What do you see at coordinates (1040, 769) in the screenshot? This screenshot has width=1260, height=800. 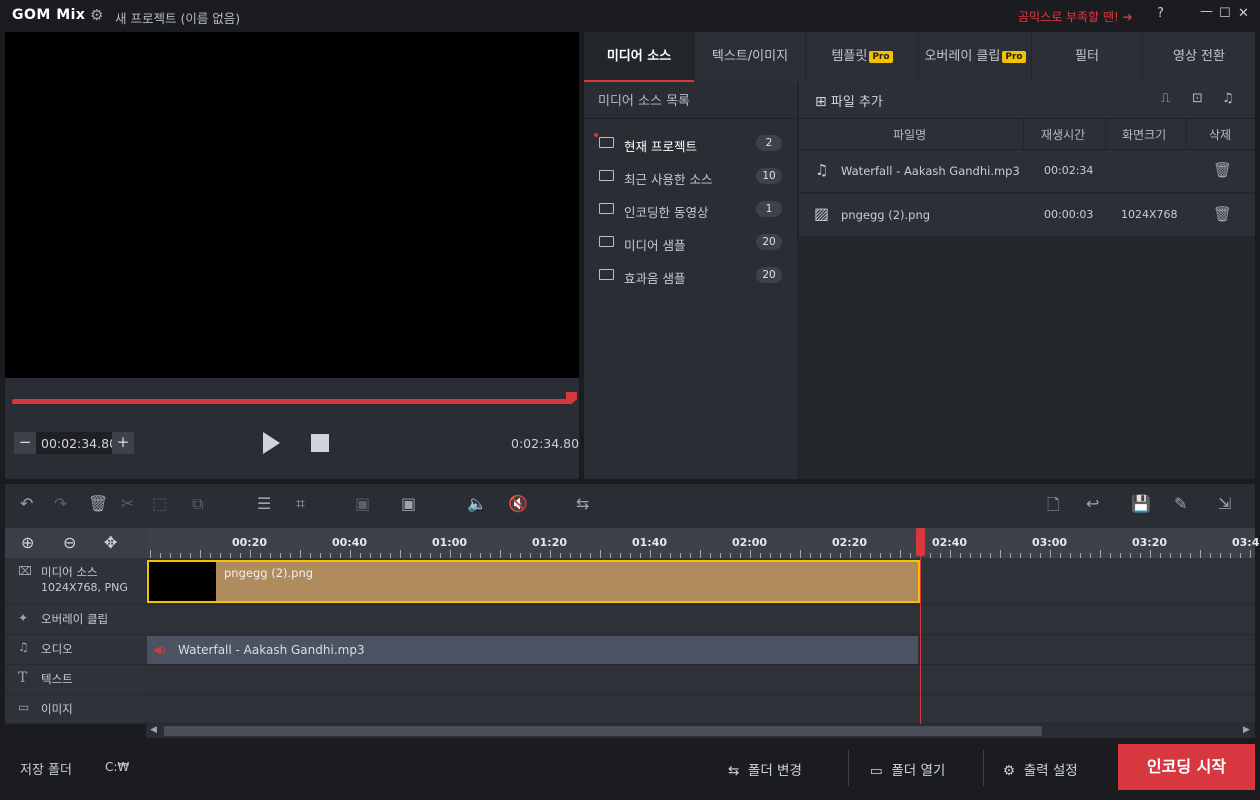 I see `output-settings-button: ⚙ 출력 설정` at bounding box center [1040, 769].